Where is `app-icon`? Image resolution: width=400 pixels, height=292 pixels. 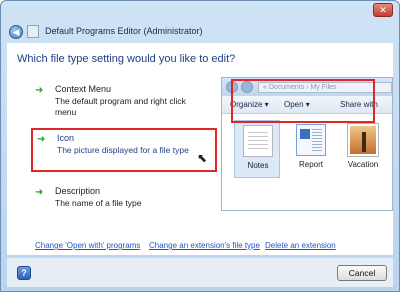 app-icon is located at coordinates (33, 31).